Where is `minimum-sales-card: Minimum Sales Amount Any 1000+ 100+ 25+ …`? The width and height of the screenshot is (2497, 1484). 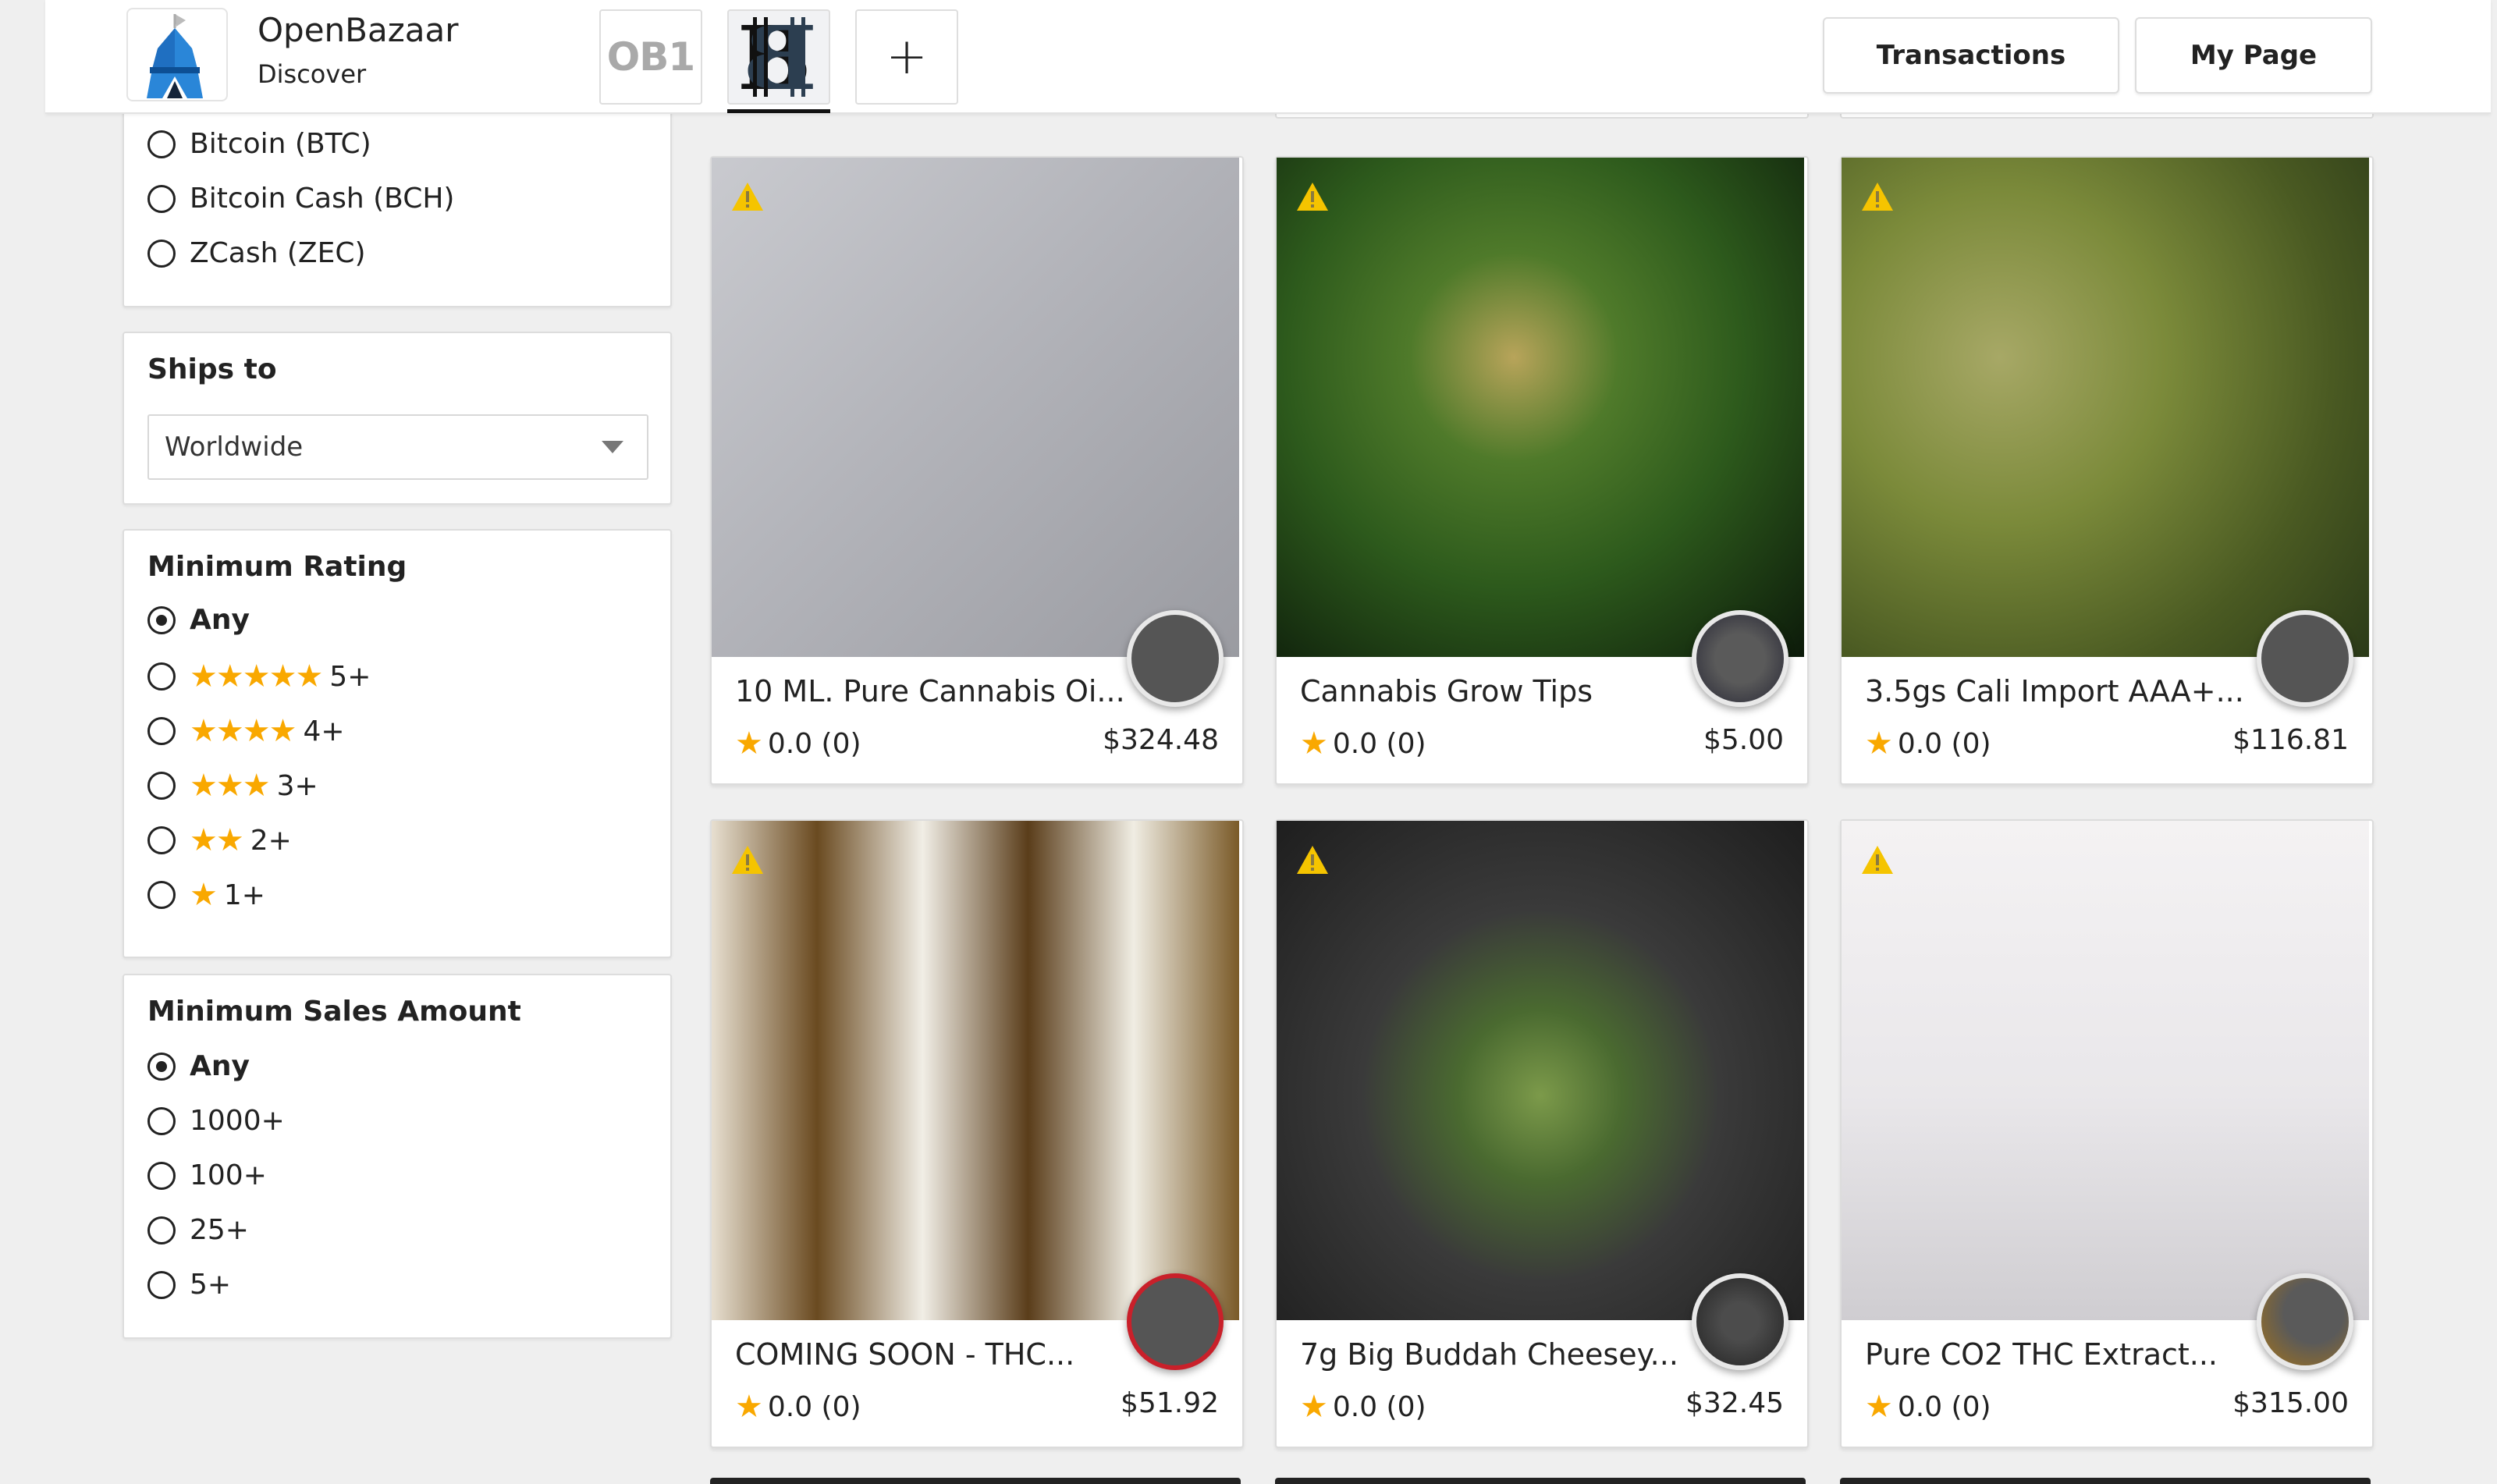
minimum-sales-card: Minimum Sales Amount Any 1000+ 100+ 25+ … is located at coordinates (397, 1157).